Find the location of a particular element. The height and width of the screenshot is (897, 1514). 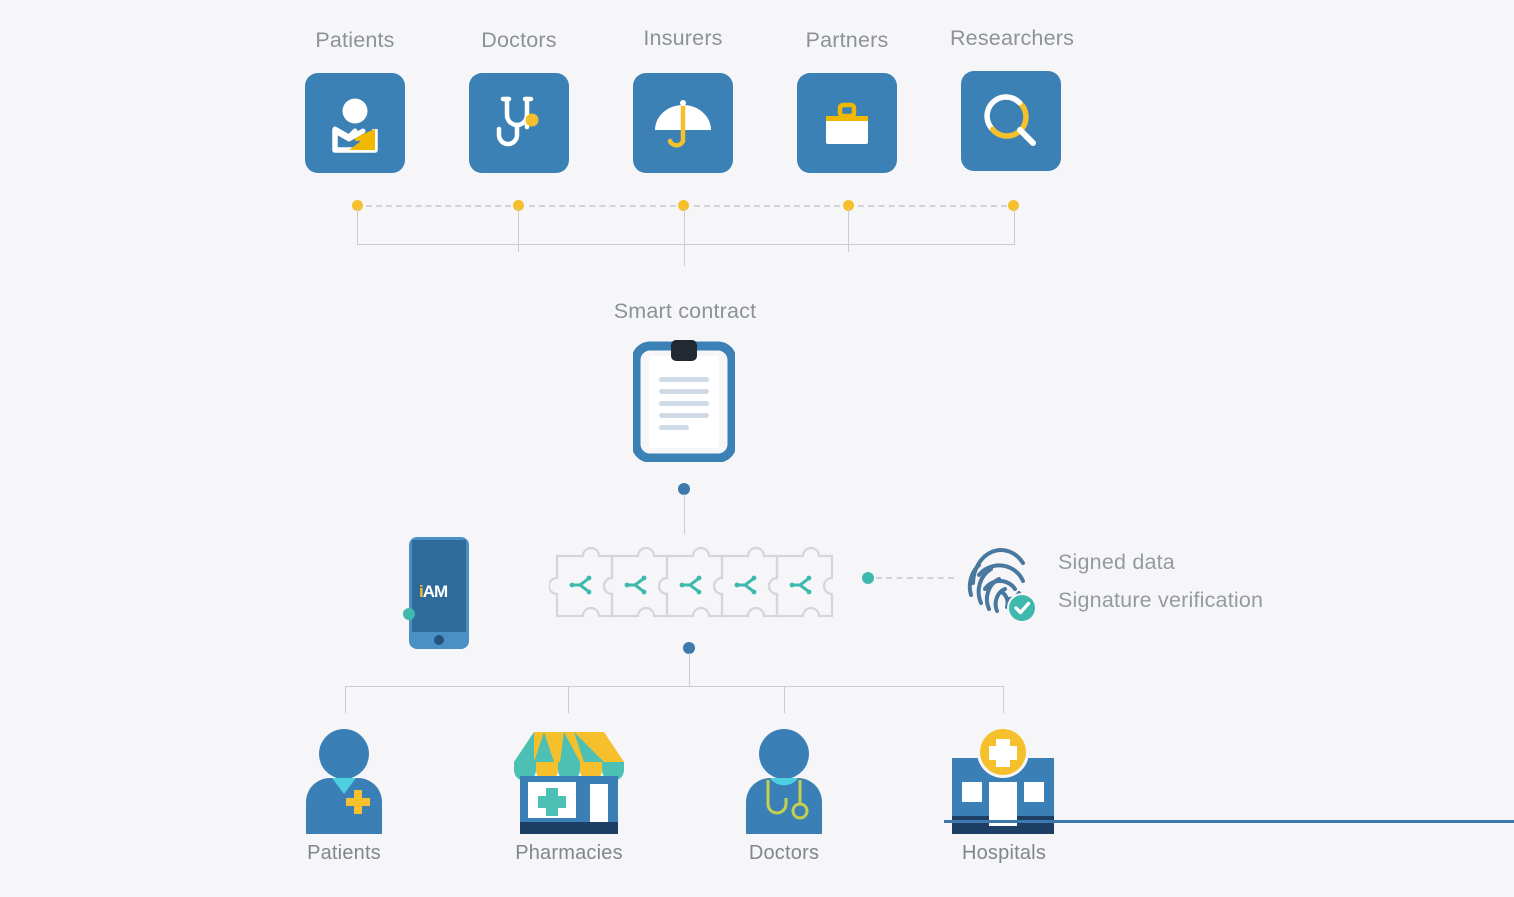

progress-bar is located at coordinates (1229, 821).